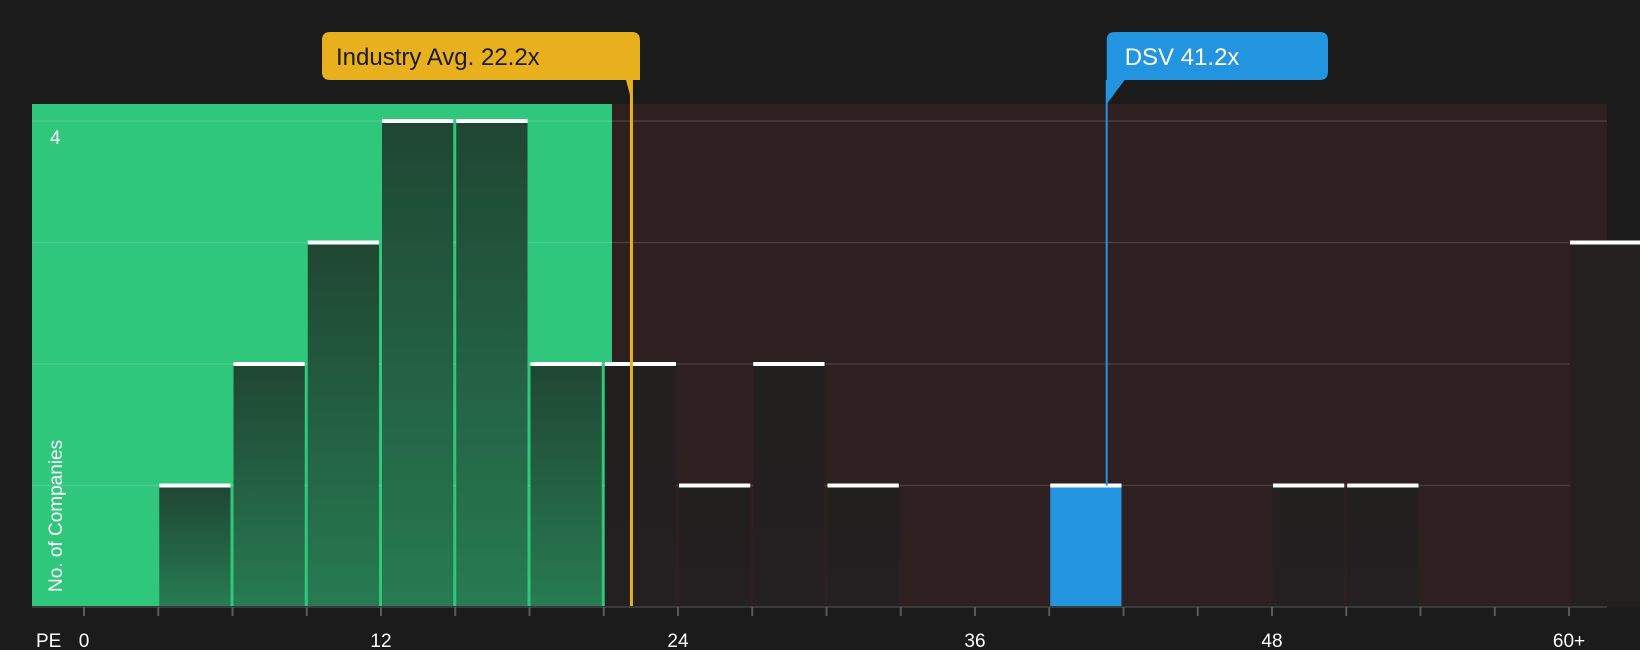  I want to click on y-max-label: 4, so click(55, 138).